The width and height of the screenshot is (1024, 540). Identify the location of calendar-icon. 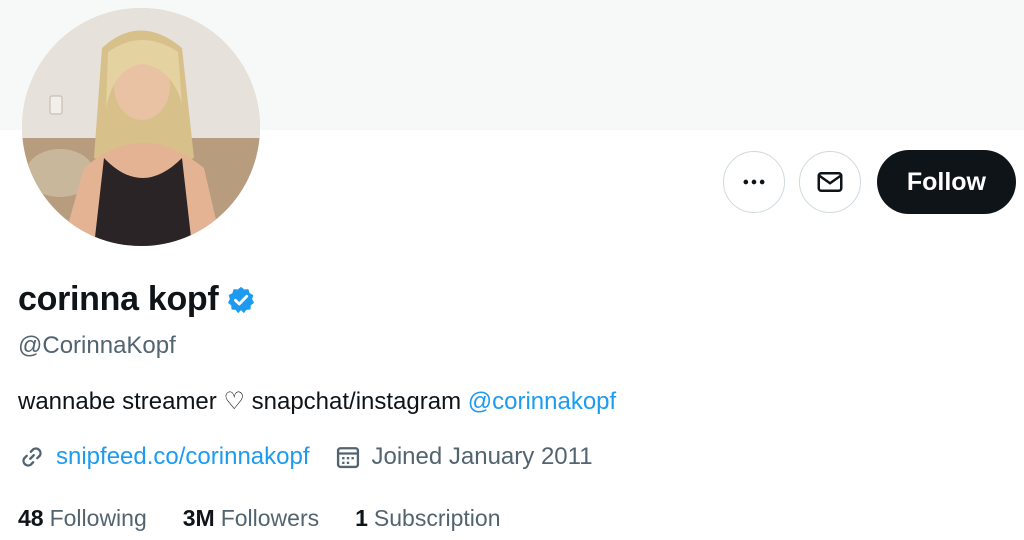
(347, 458).